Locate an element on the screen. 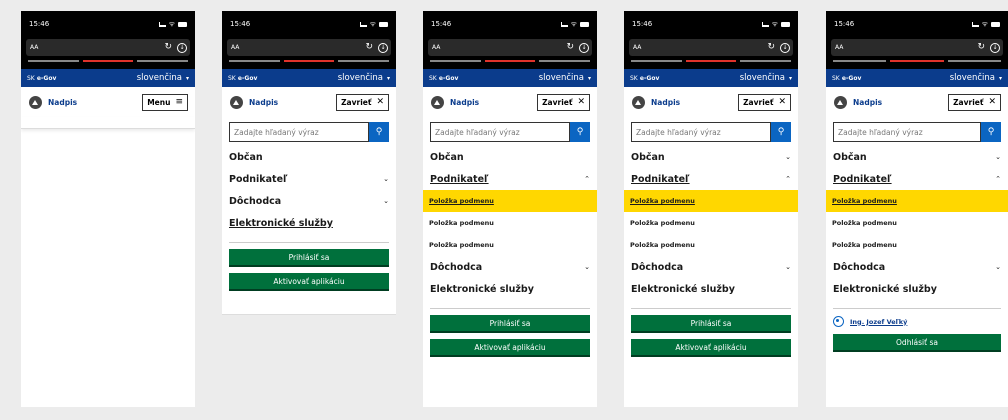  wifi-icon: ᯤ is located at coordinates (984, 23).